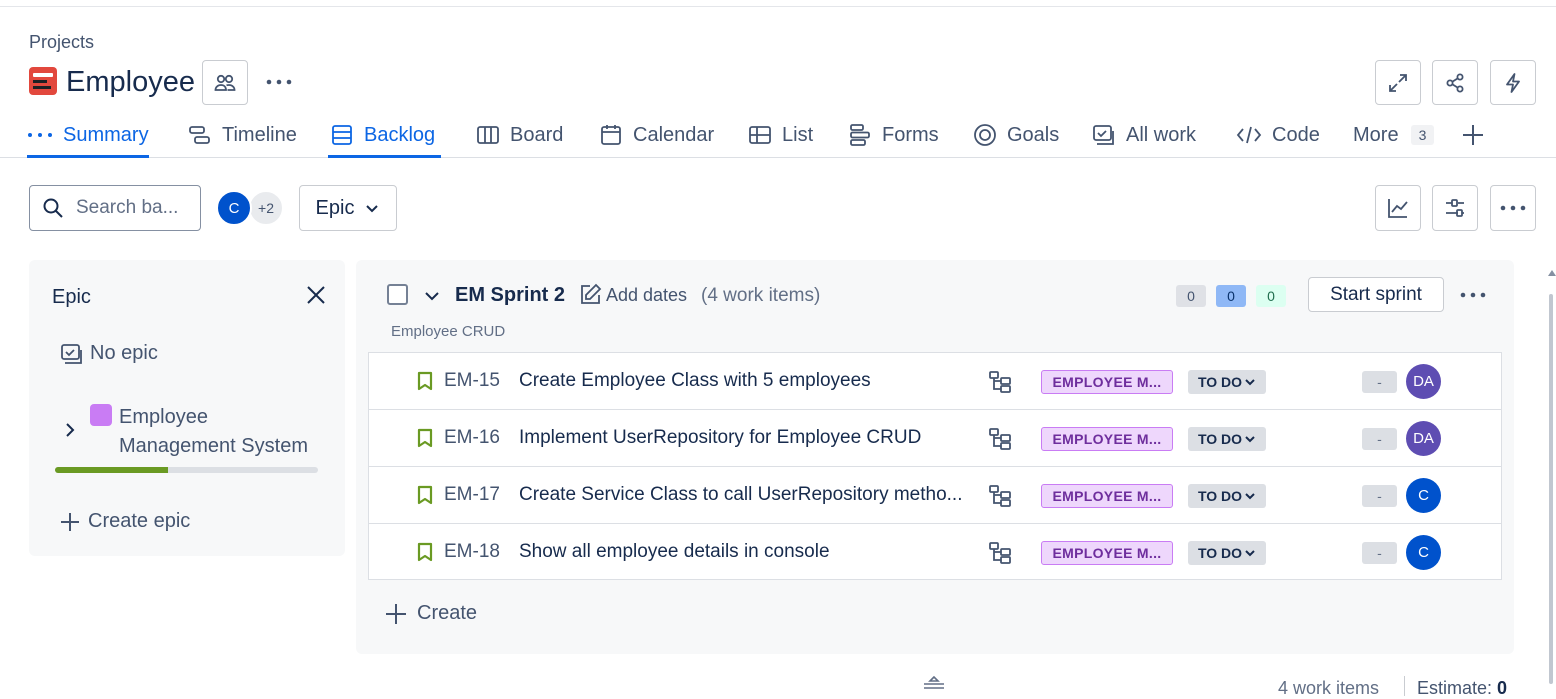 The image size is (1556, 699). What do you see at coordinates (746, 552) in the screenshot?
I see `issue-summary: Show all employee details in console` at bounding box center [746, 552].